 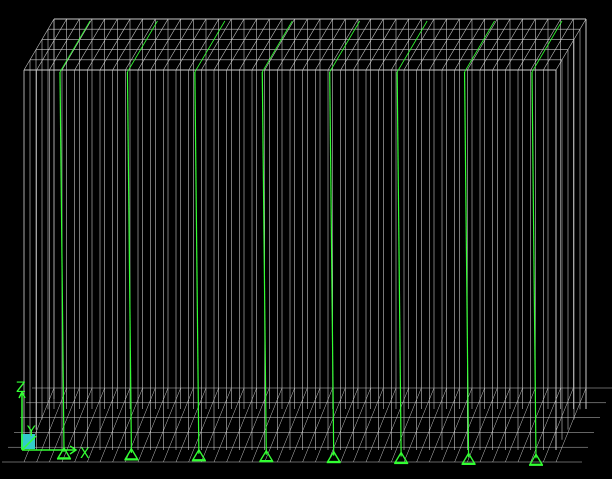 I want to click on x-axis-label: X, so click(x=85, y=454).